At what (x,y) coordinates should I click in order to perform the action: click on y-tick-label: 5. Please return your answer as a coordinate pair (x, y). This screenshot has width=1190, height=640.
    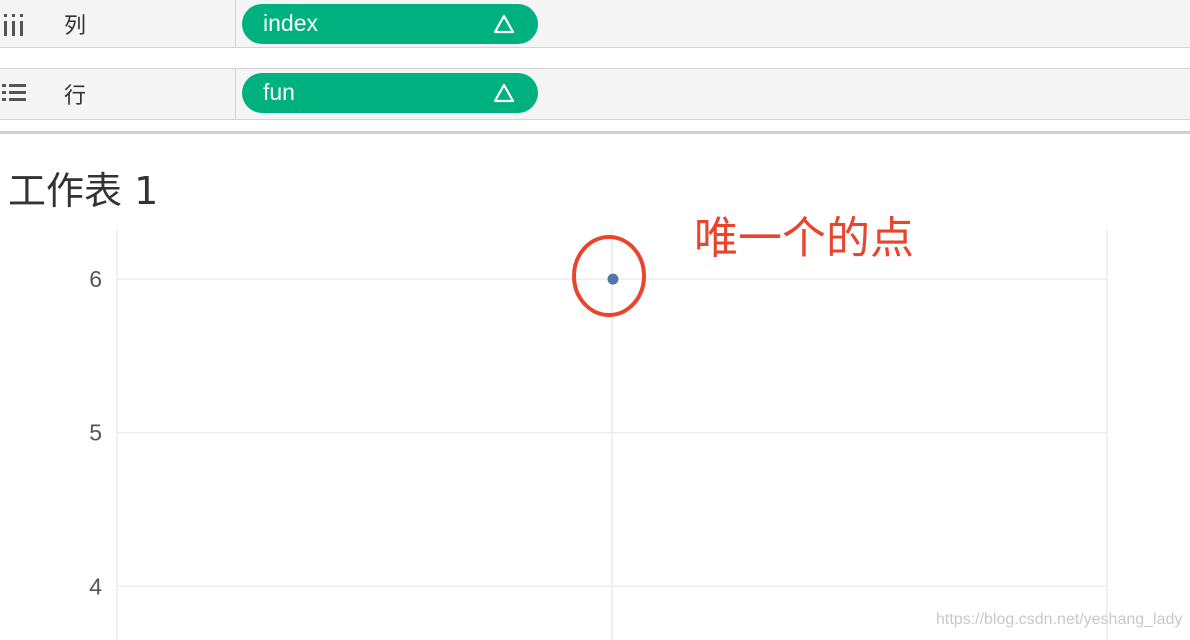
    Looking at the image, I should click on (95, 433).